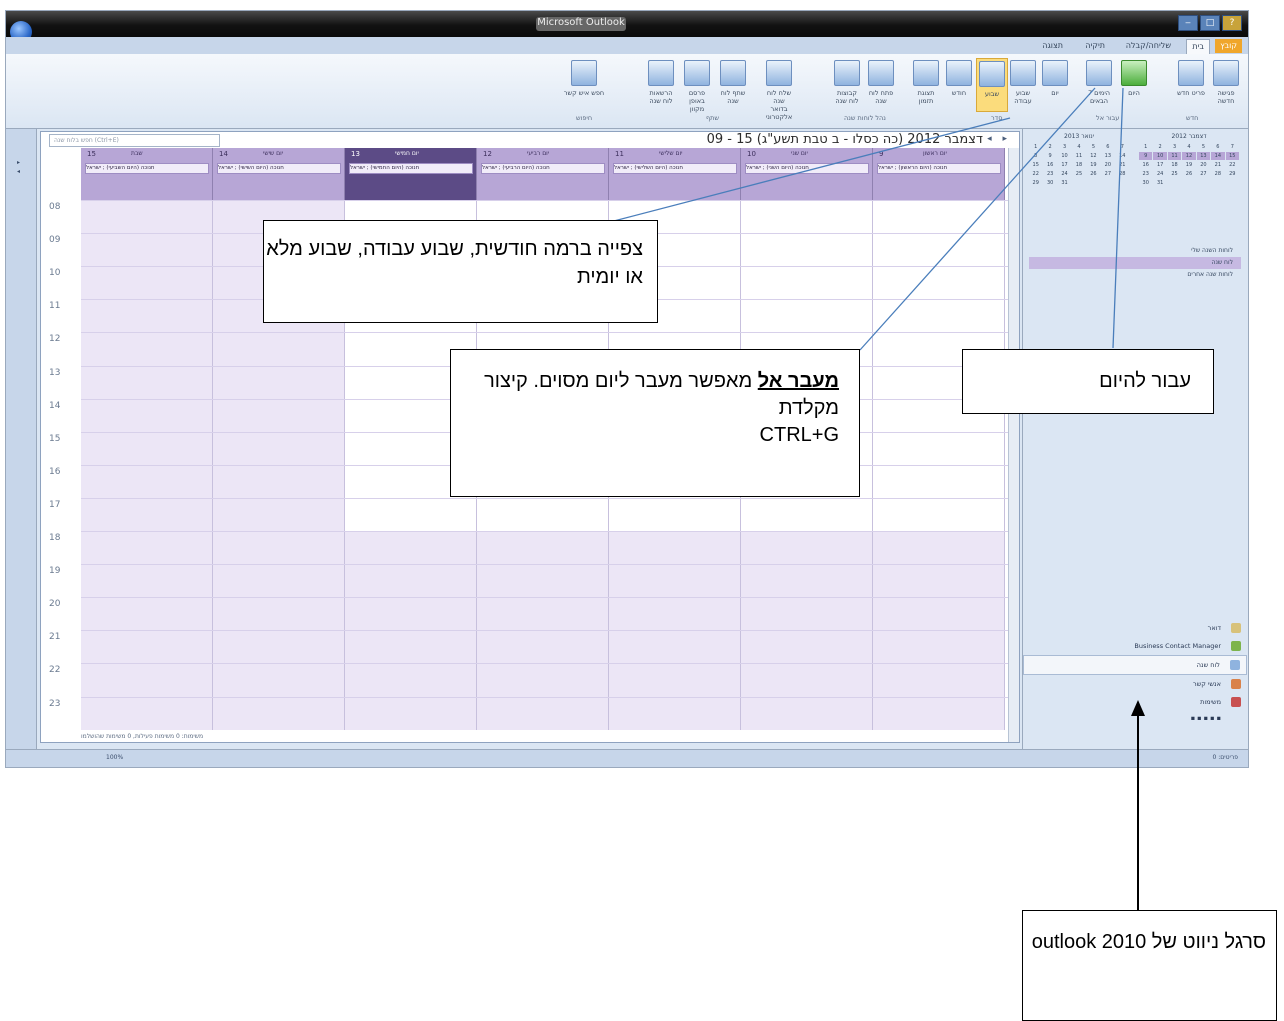  What do you see at coordinates (1138, 708) in the screenshot?
I see `navbar-callout-arrowhead` at bounding box center [1138, 708].